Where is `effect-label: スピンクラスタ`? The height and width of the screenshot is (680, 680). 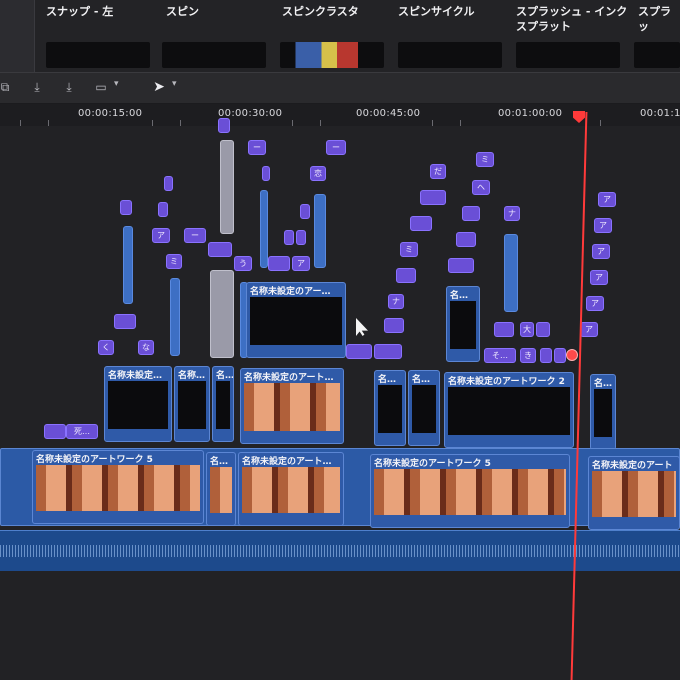
effect-label: スピンクラスタ is located at coordinates (320, 11).